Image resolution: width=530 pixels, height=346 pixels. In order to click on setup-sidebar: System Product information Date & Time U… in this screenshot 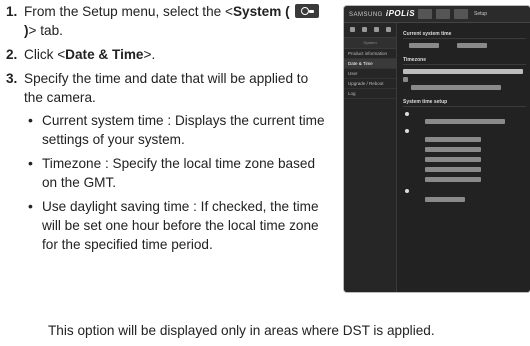, I will do `click(370, 157)`.